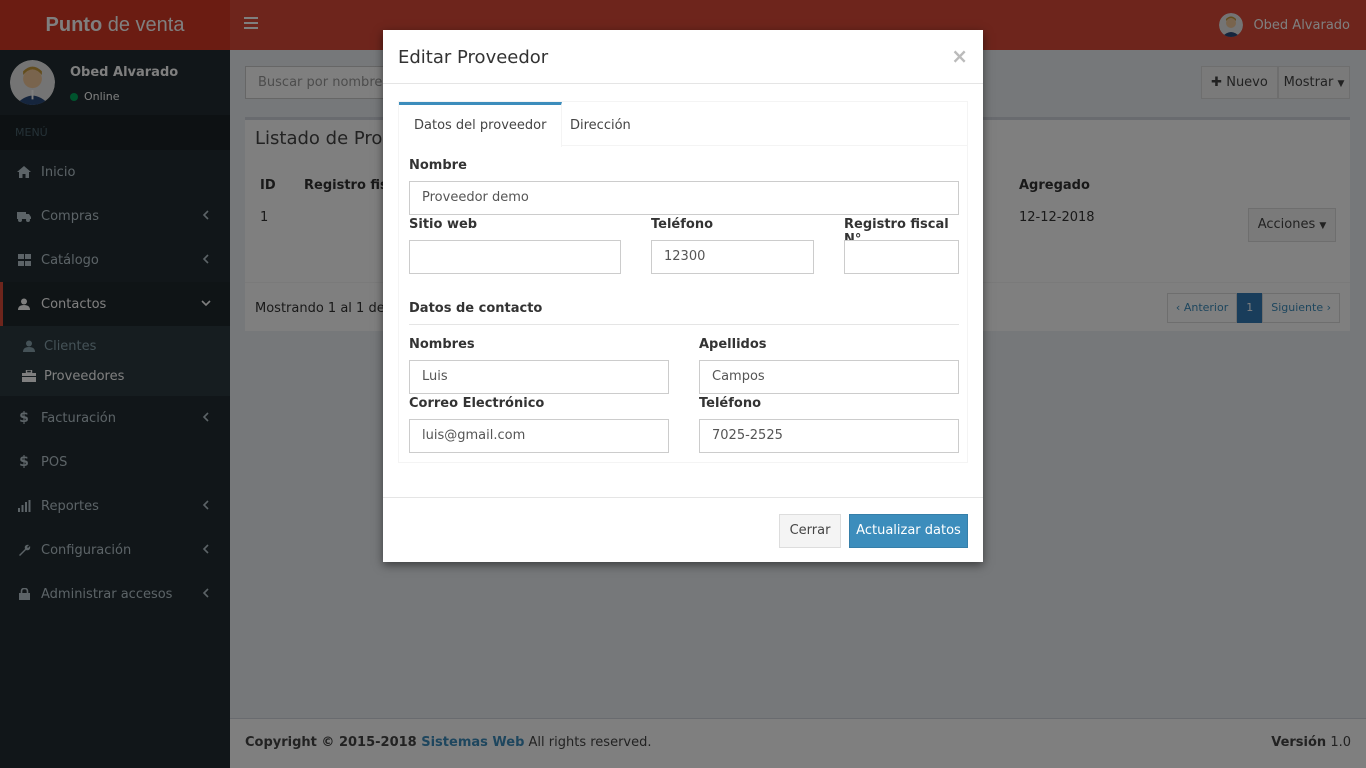  I want to click on modal-title: Editar Proveedor, so click(473, 57).